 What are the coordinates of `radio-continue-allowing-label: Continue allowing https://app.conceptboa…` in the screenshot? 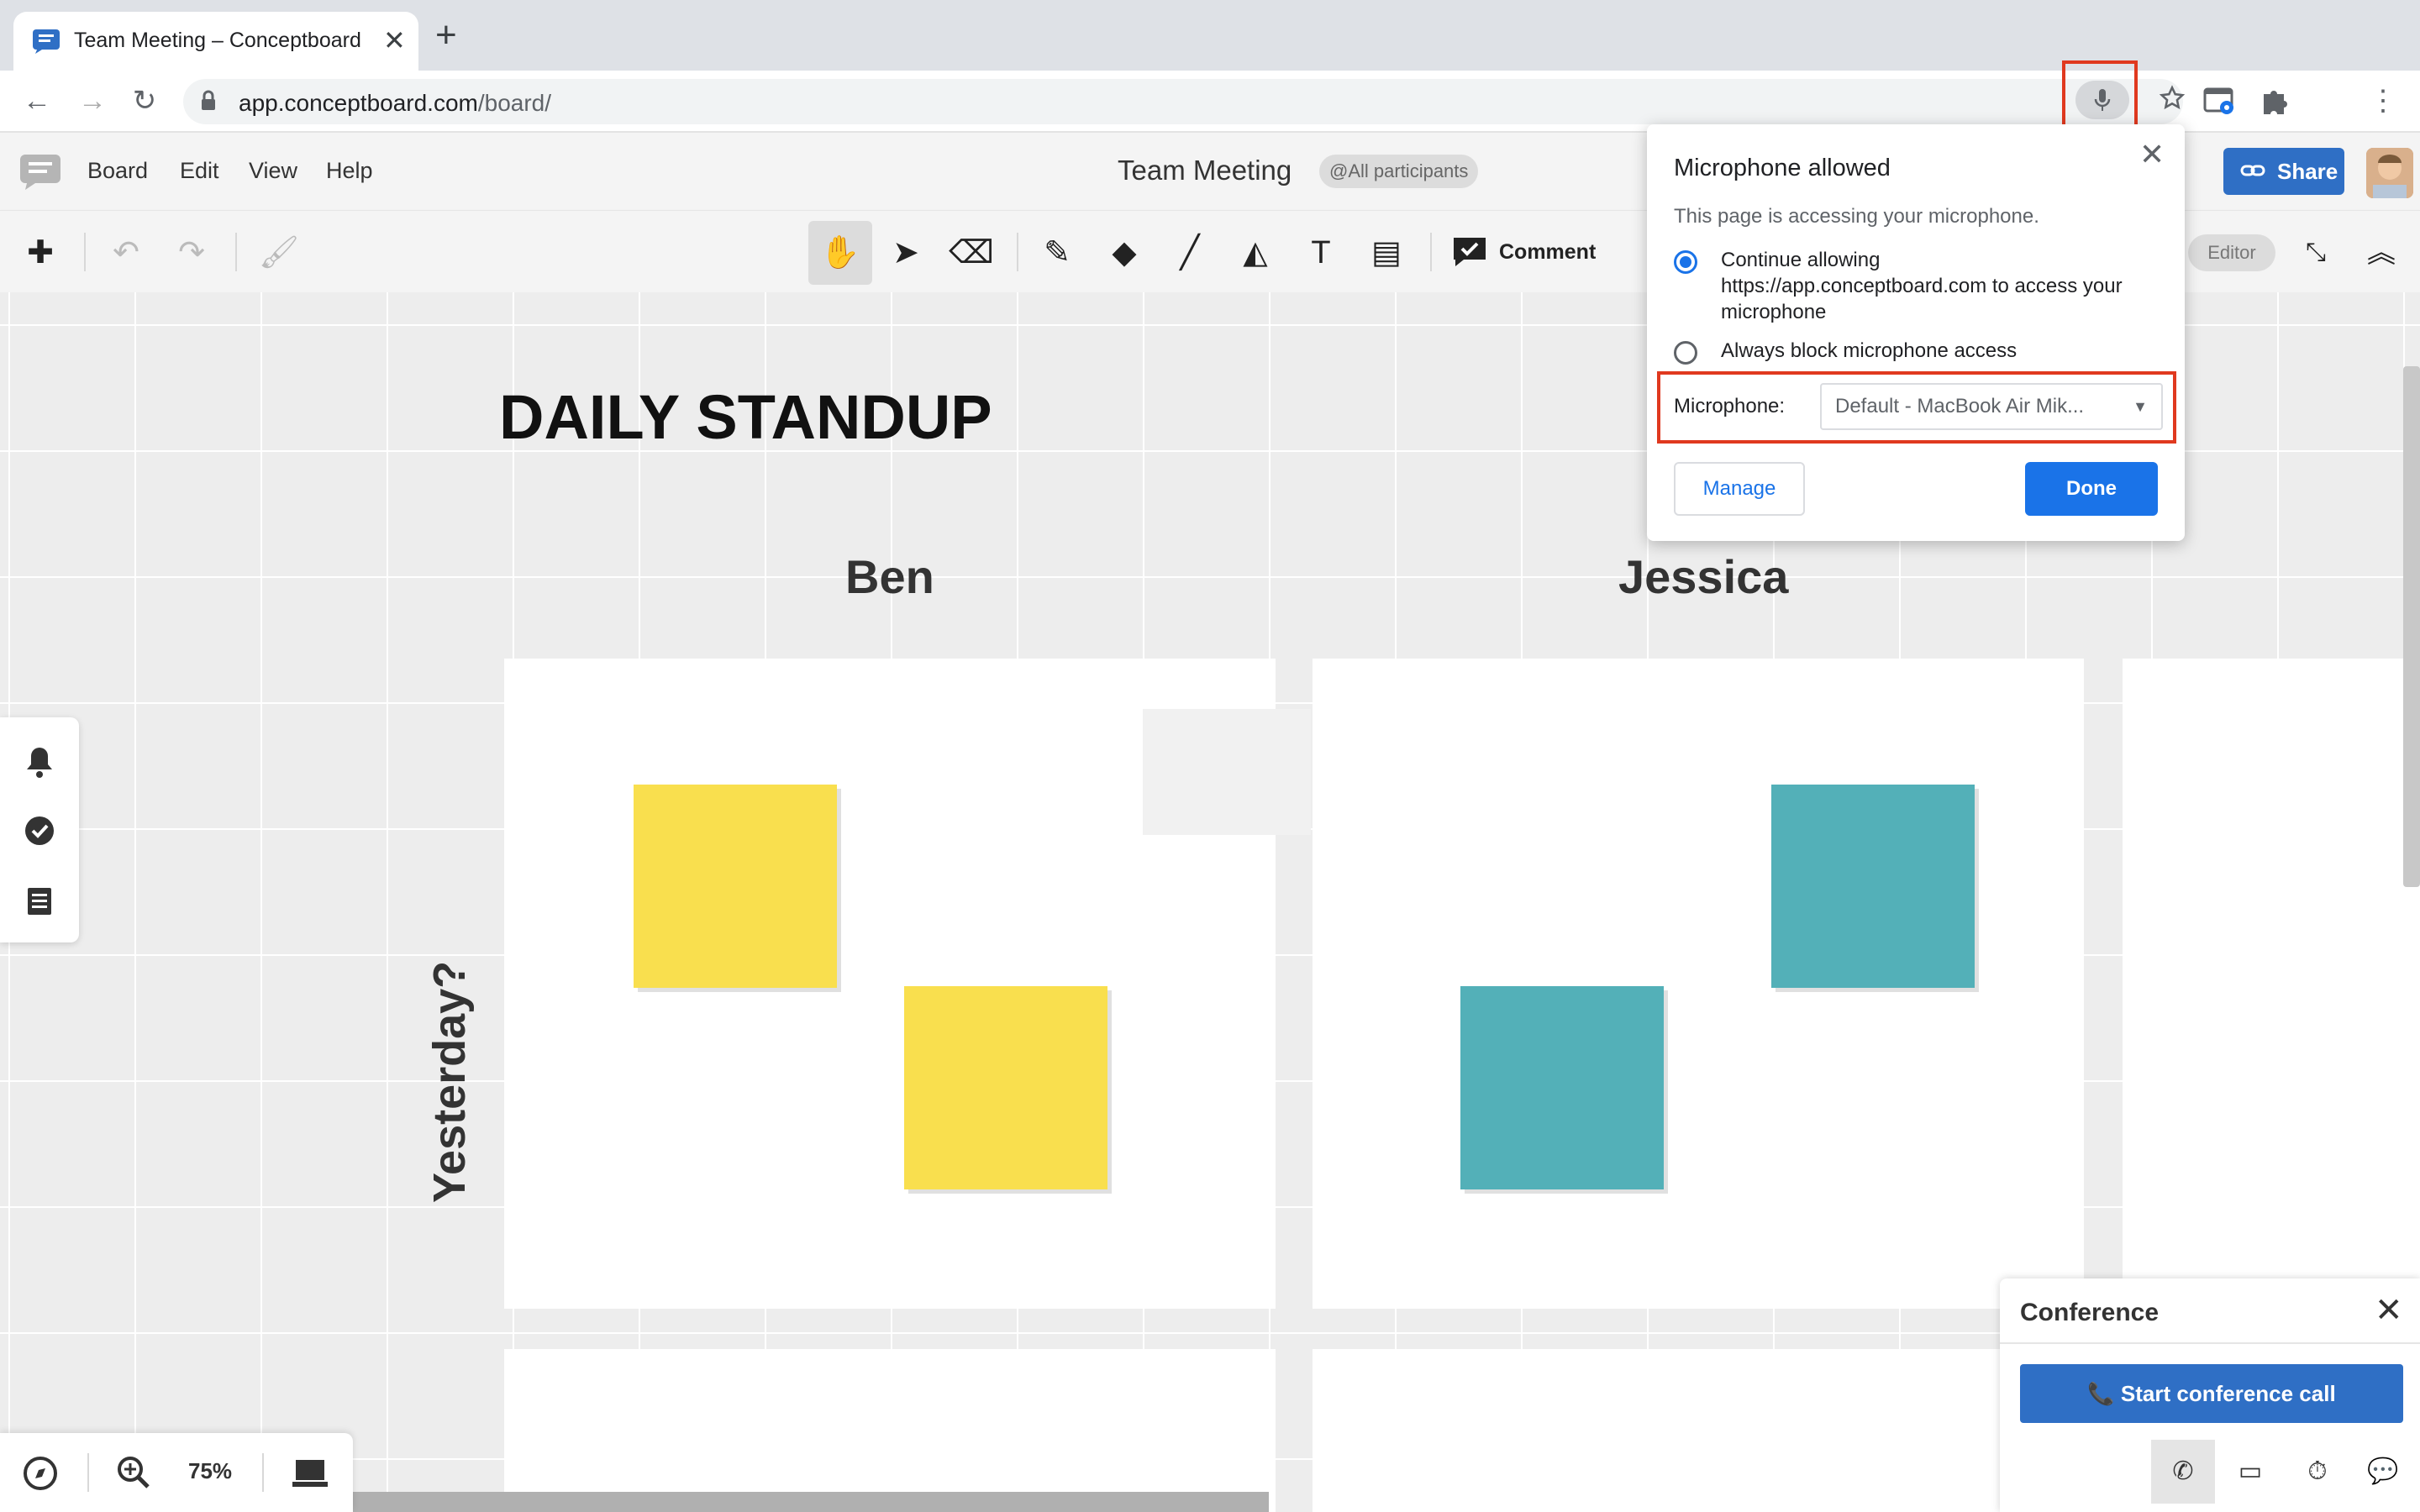 It's located at (1922, 286).